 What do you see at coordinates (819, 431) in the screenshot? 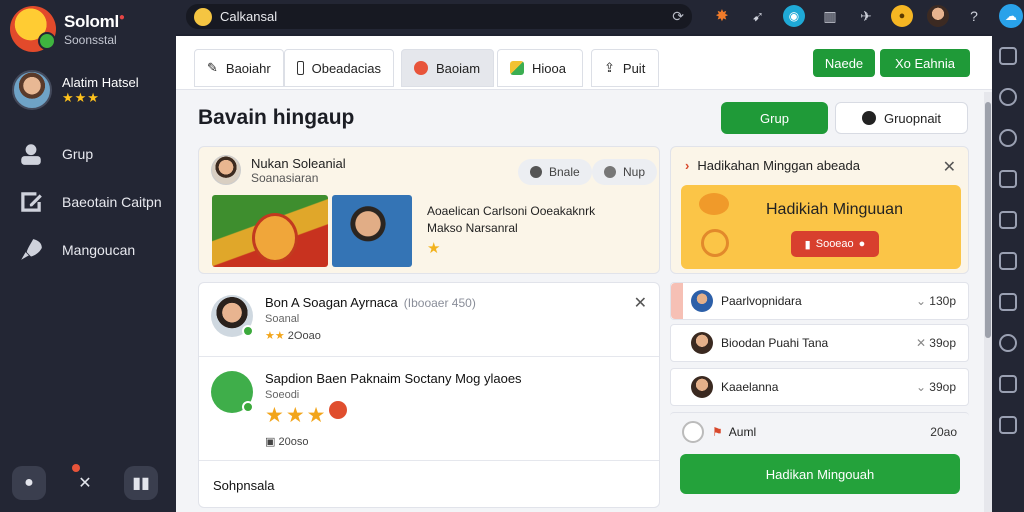
I see `rank-row: ⚑ Auml 20ao` at bounding box center [819, 431].